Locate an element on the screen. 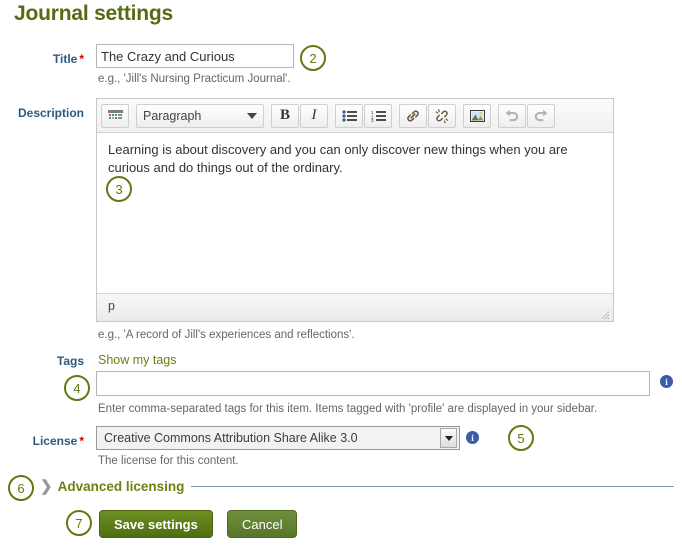 This screenshot has height=550, width=682. unlink-icon is located at coordinates (442, 115).